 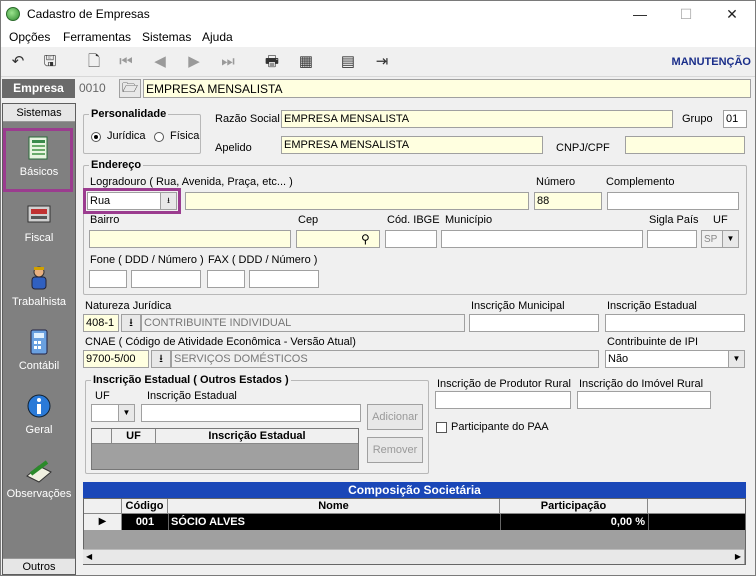 I want to click on menu-bar: Opções Ferramentas Sistemas Ajuda, so click(x=378, y=37).